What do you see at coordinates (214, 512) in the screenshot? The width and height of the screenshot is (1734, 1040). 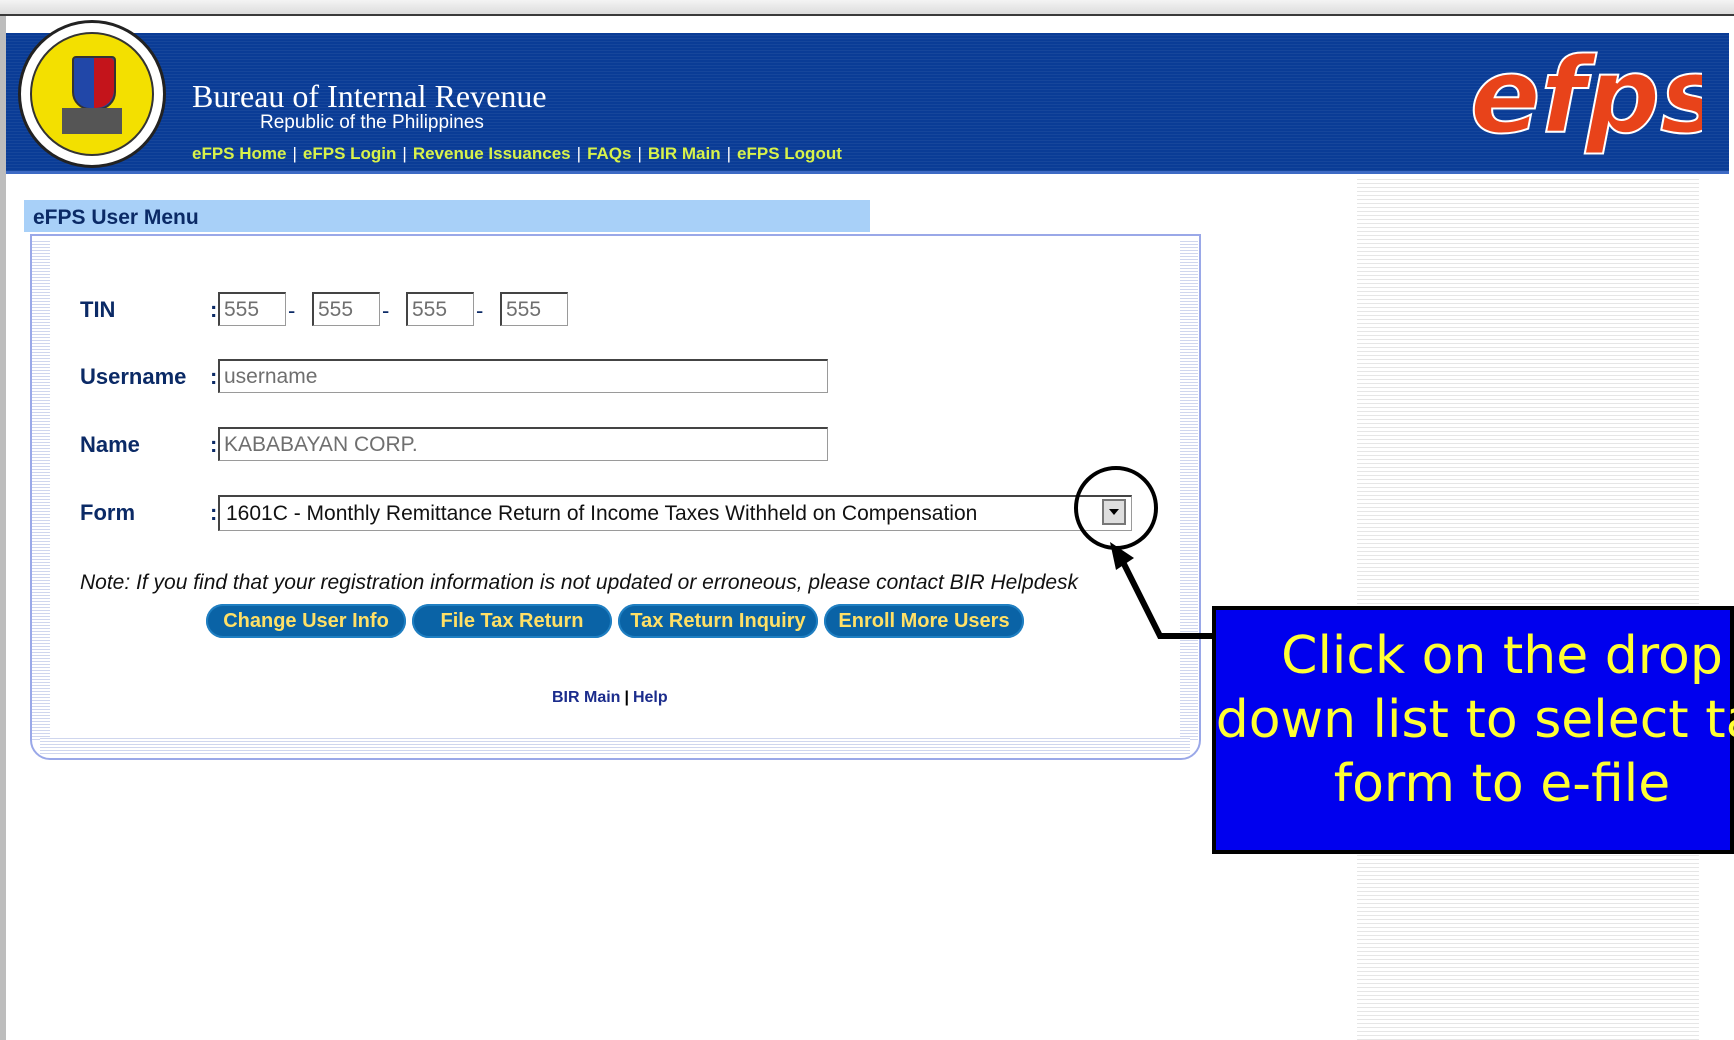 I see `form-colon: :` at bounding box center [214, 512].